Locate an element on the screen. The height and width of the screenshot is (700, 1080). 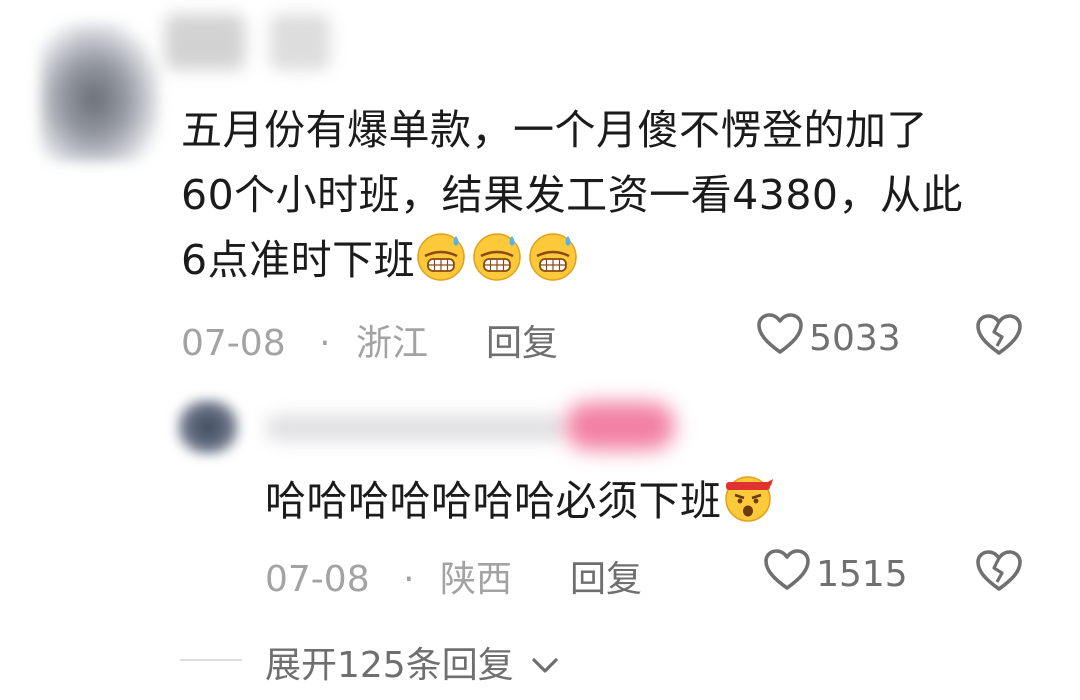
comment-location: 浙江 is located at coordinates (391, 343).